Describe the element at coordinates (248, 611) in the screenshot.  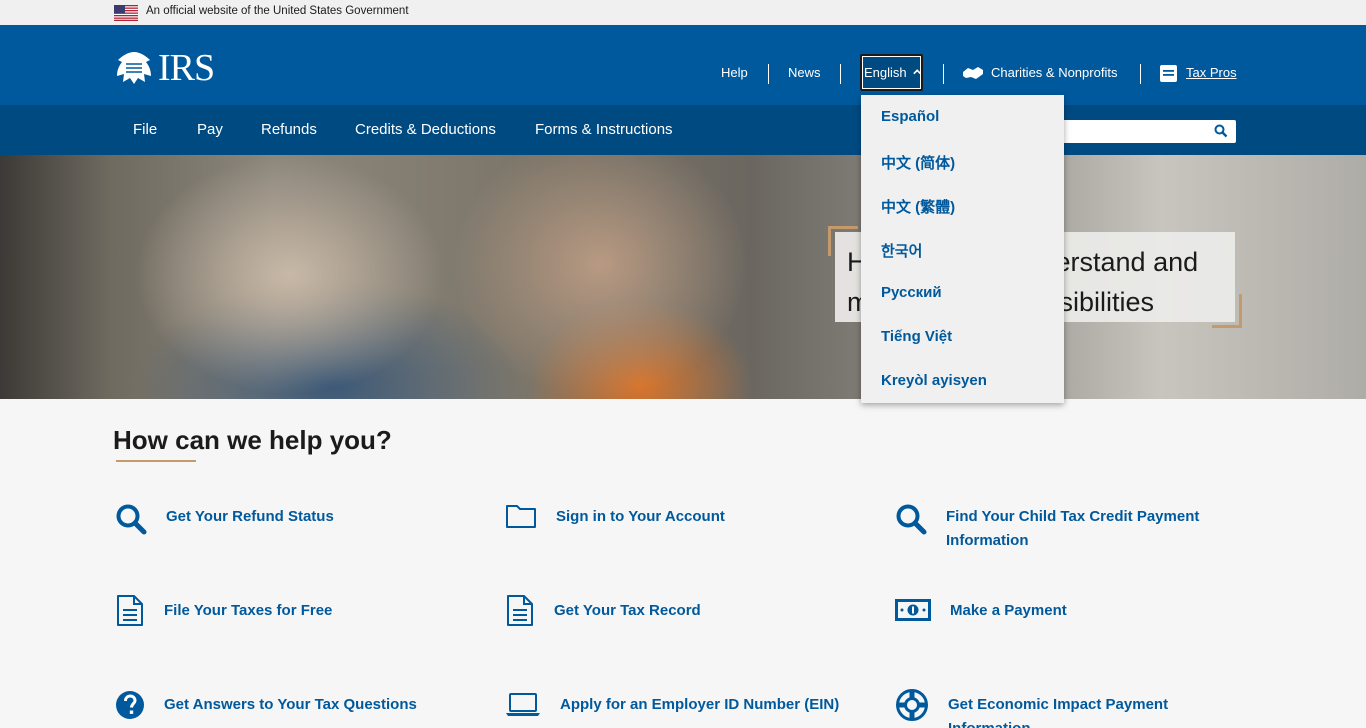
I see `task-file-taxes-free: File Your Taxes for Free` at that location.